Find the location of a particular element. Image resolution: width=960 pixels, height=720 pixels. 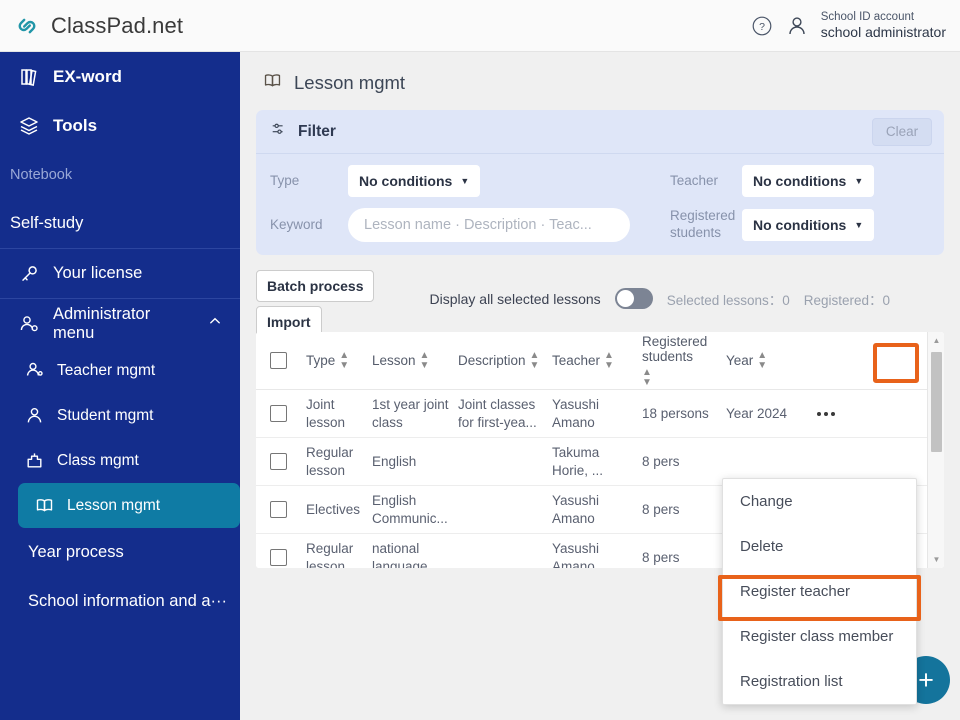

sidebar-item-label: Notebook is located at coordinates (41, 174).